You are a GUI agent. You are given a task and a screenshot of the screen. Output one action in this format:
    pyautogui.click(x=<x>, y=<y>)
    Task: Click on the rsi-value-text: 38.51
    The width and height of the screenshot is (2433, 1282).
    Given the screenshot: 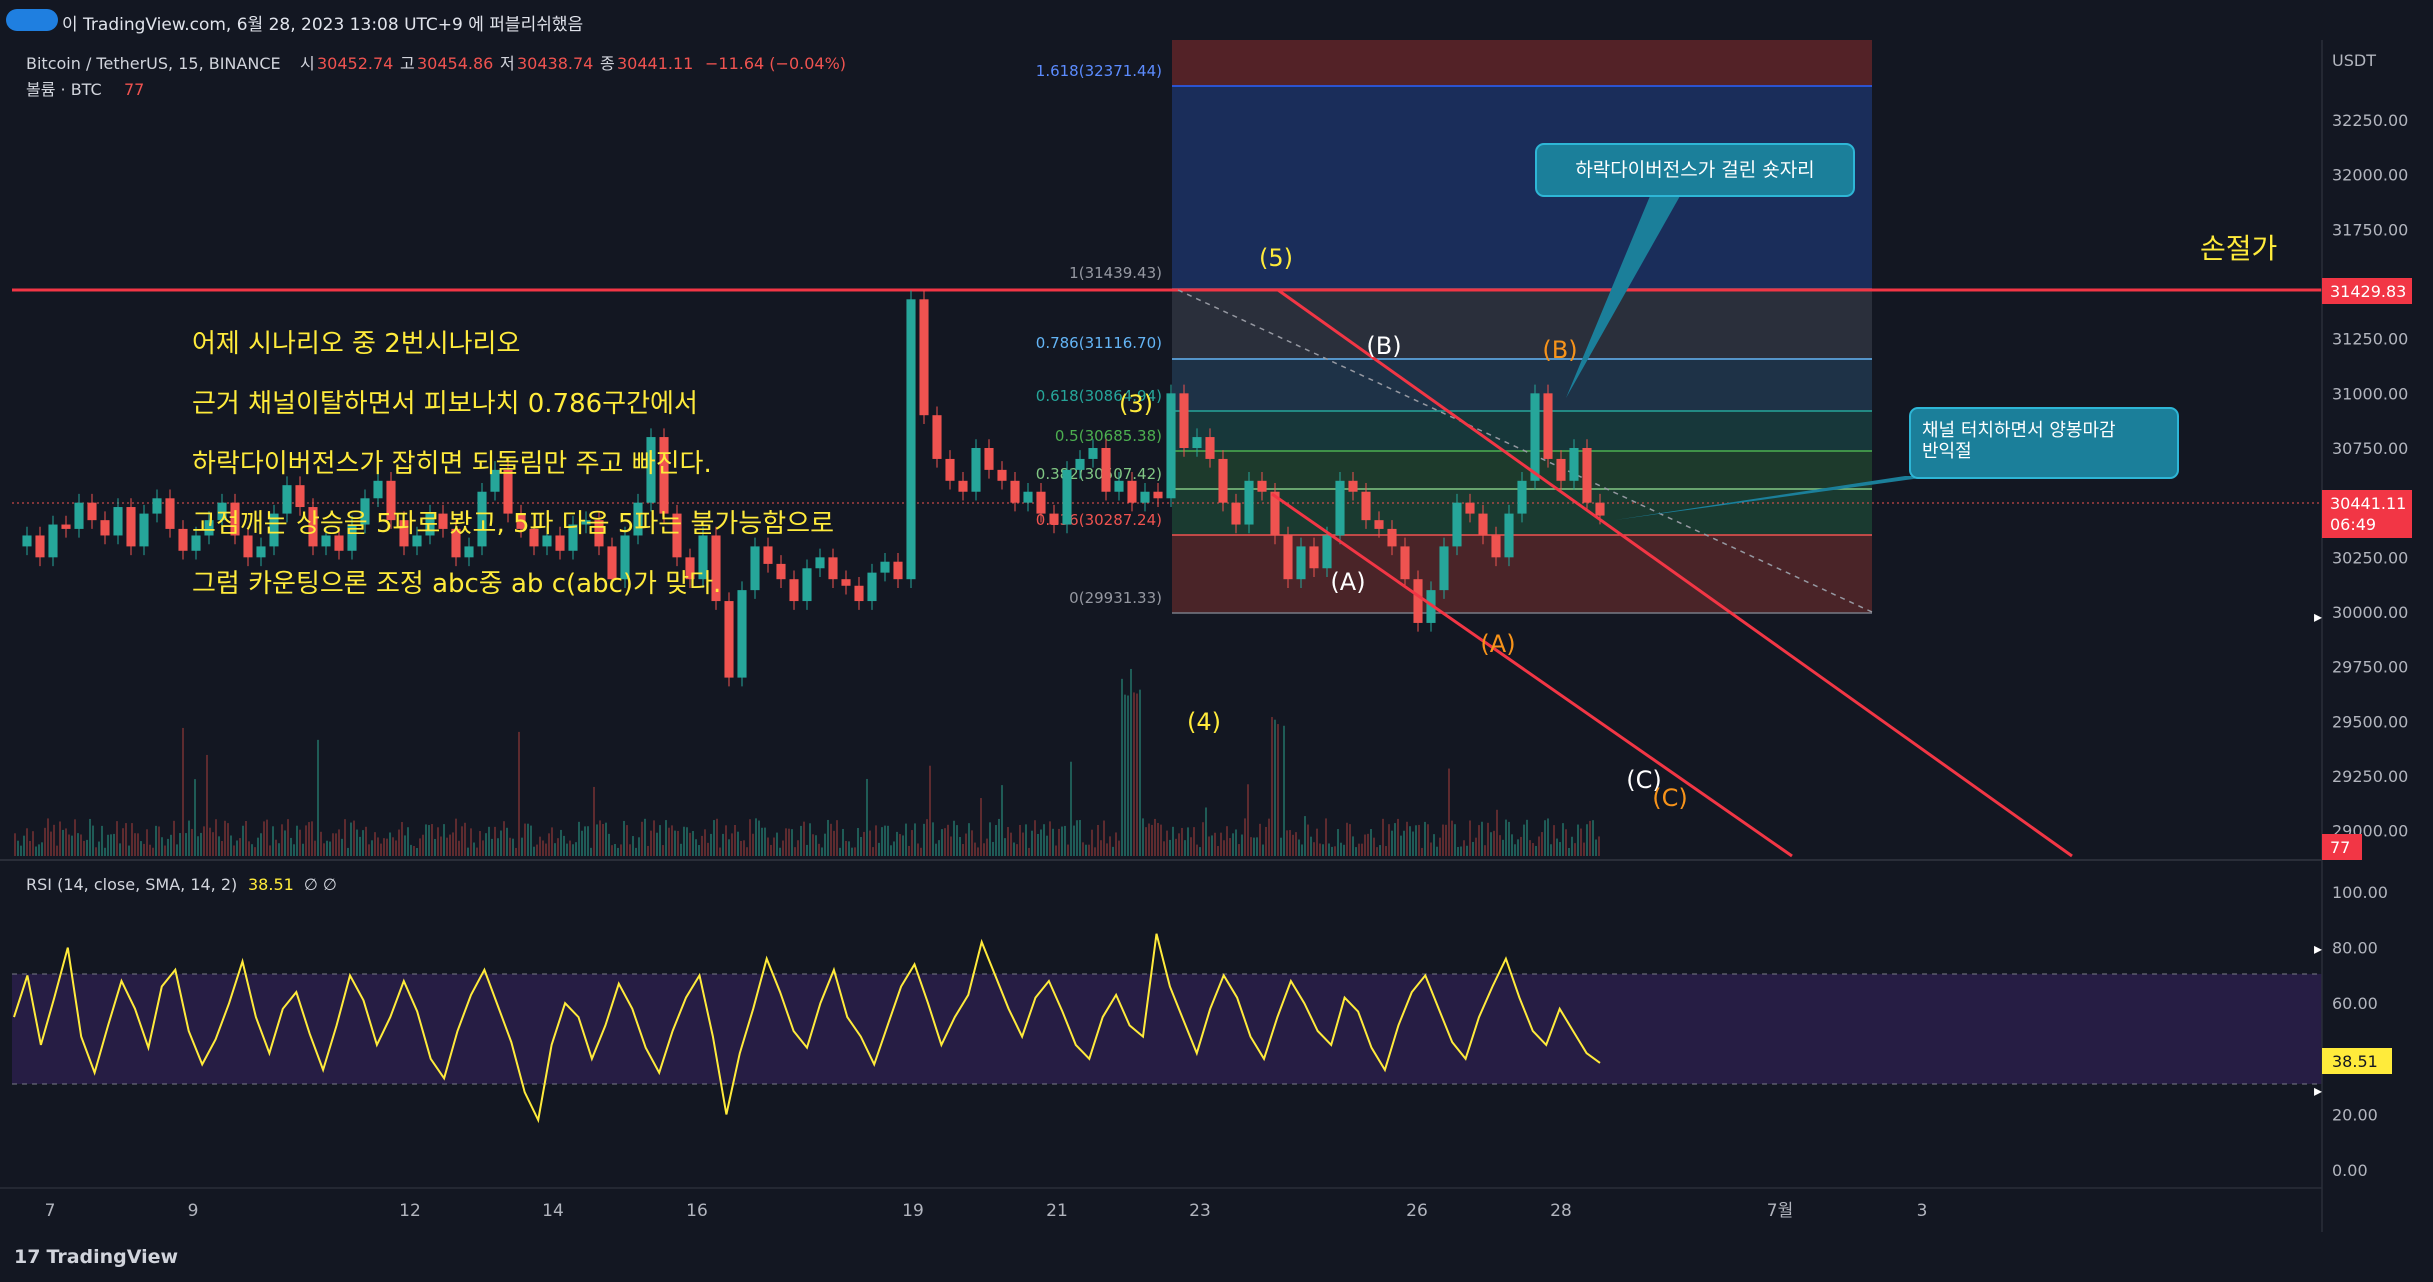 What is the action you would take?
    pyautogui.click(x=2355, y=1061)
    